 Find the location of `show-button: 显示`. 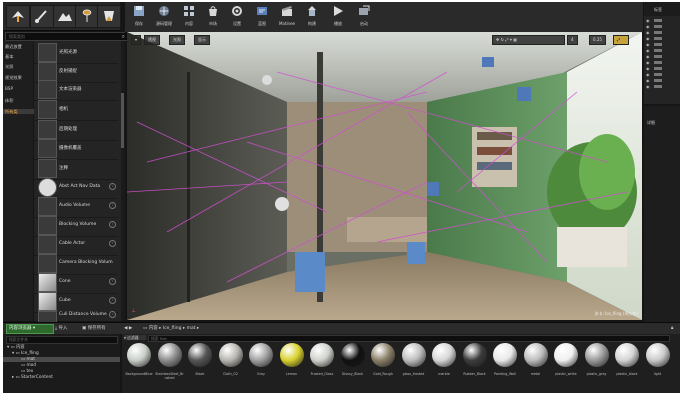

show-button: 显示 is located at coordinates (202, 40).